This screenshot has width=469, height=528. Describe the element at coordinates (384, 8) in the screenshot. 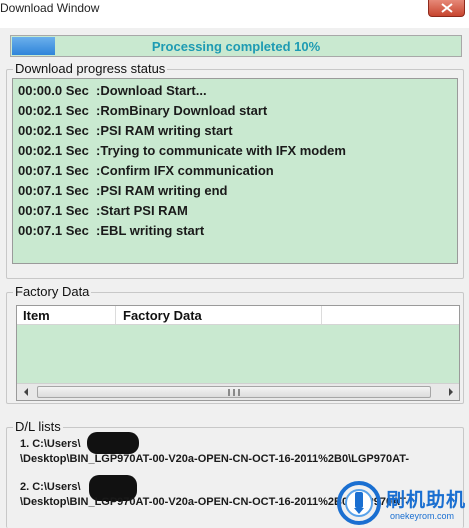

I see `minimize-button` at that location.